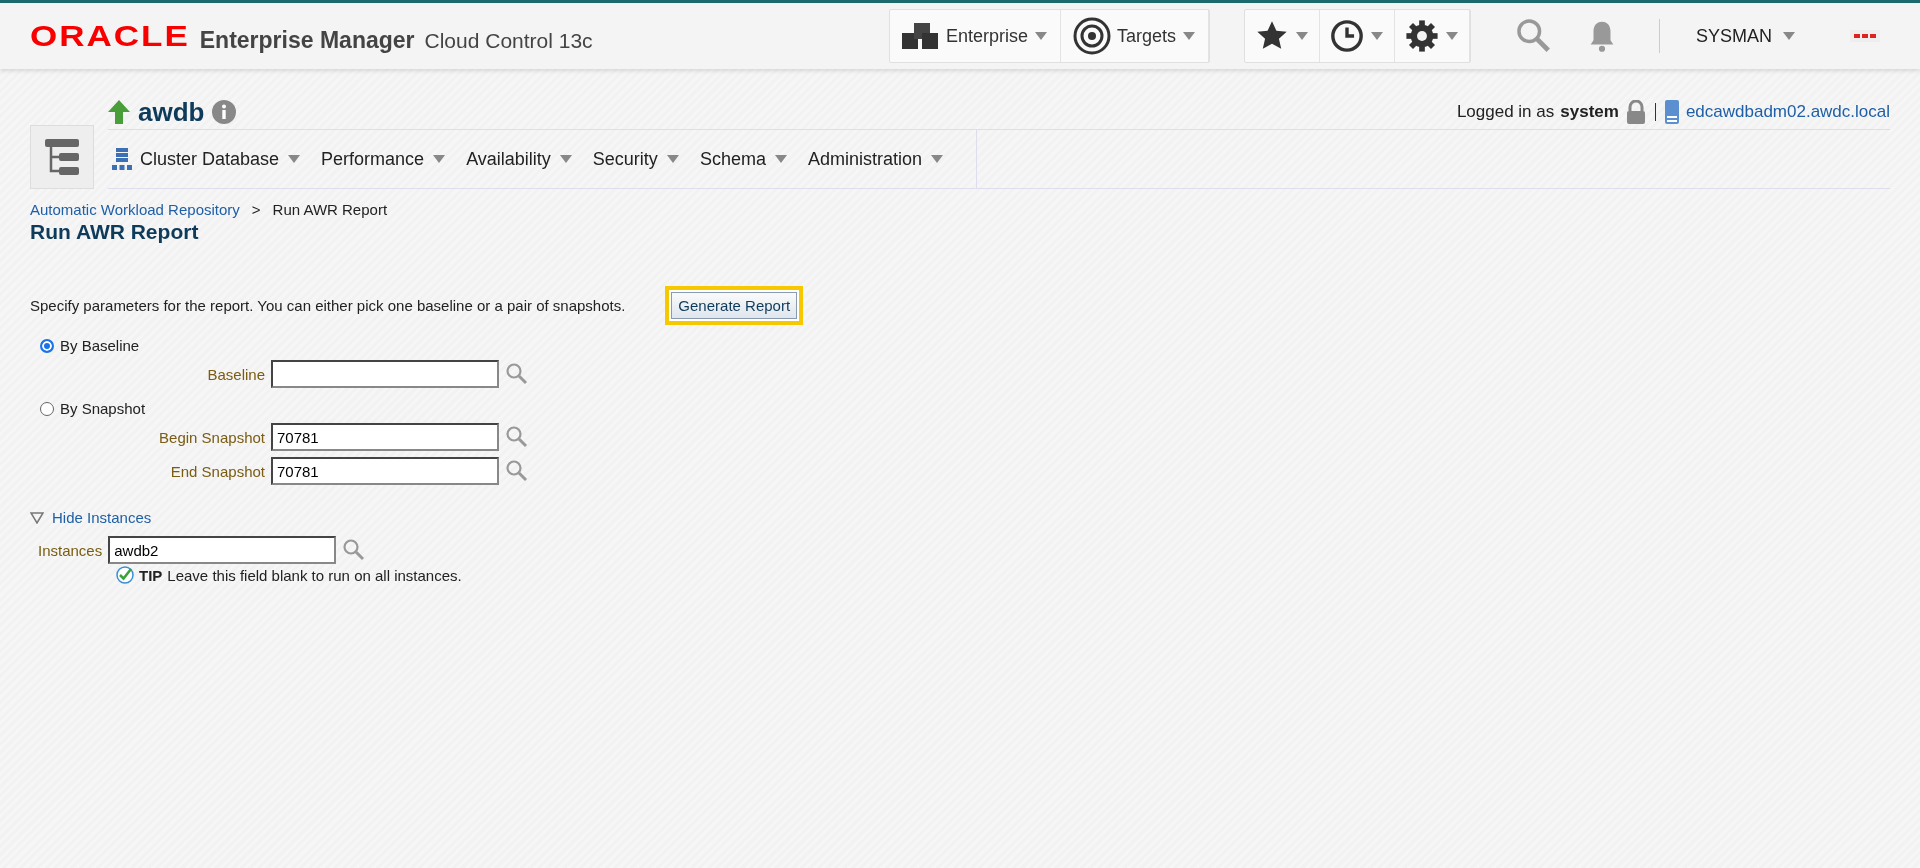 The width and height of the screenshot is (1920, 868). Describe the element at coordinates (151, 575) in the screenshot. I see `tip-label: TIP` at that location.